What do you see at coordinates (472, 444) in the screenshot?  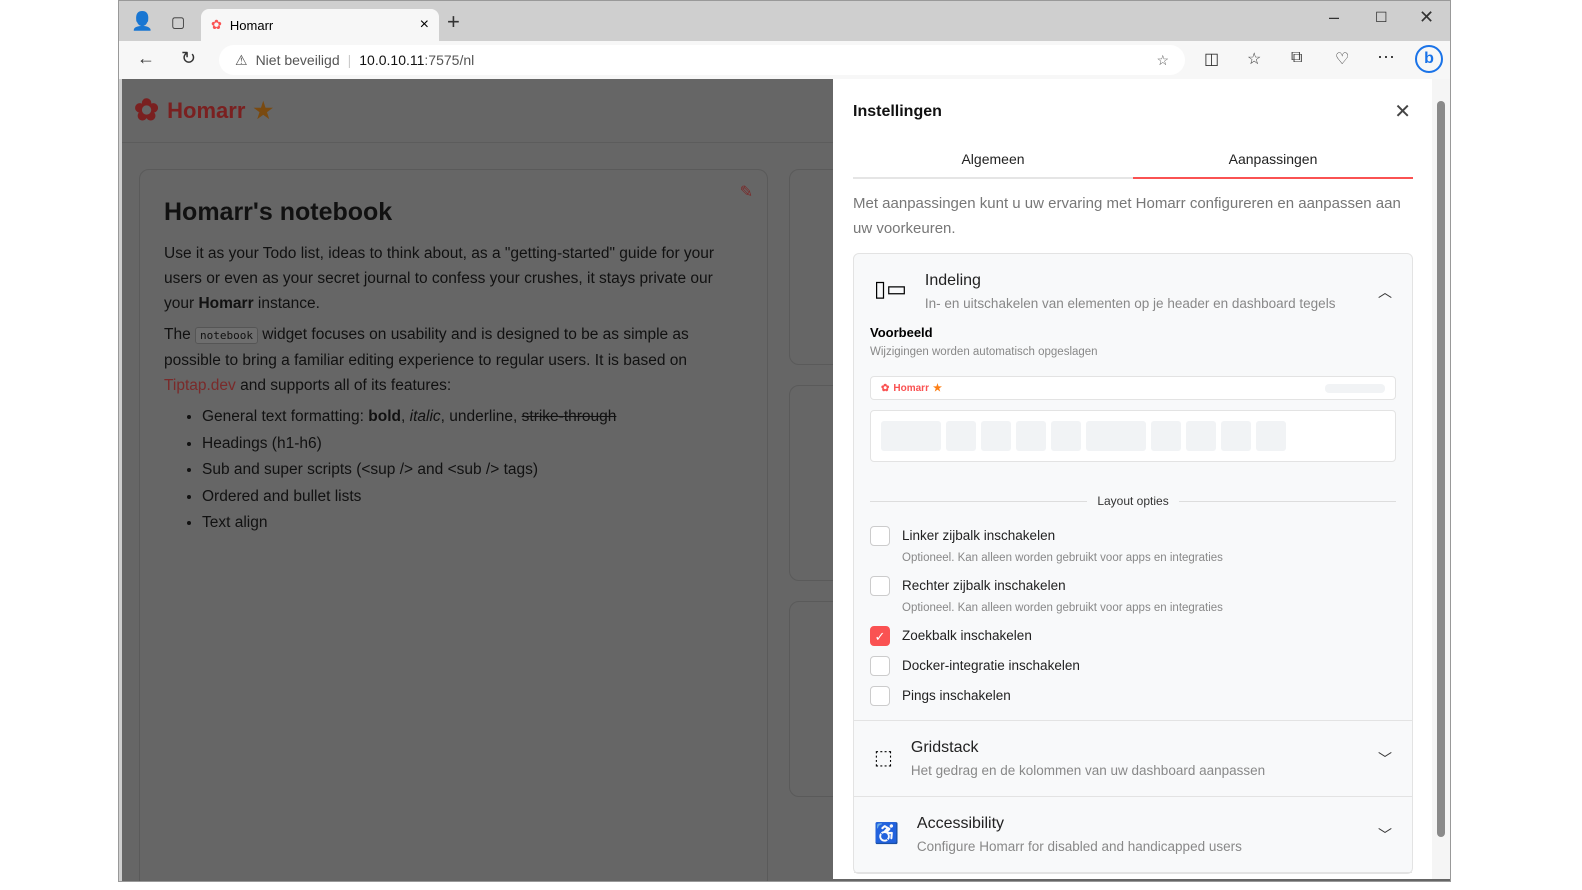 I see `list-item: Headings (h1-h6)` at bounding box center [472, 444].